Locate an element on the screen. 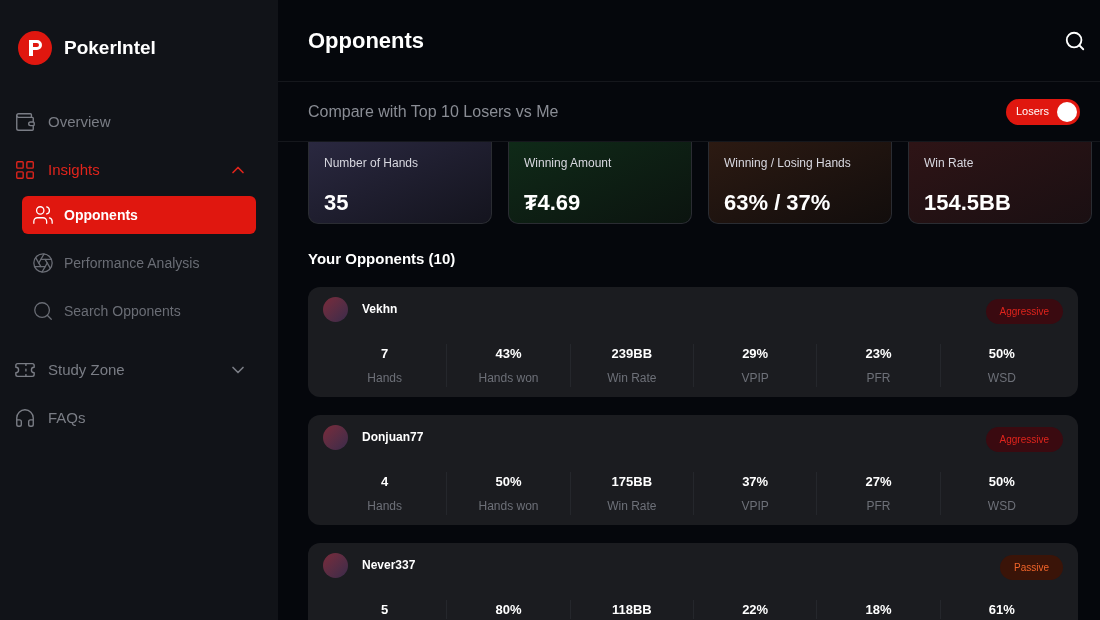 This screenshot has width=1100, height=620. opponent-card: Vekhn Aggressive 7 Hands 43% Hands won 239BB Win Rate 29% VPIP 23% PFR 50% WSD is located at coordinates (693, 341).